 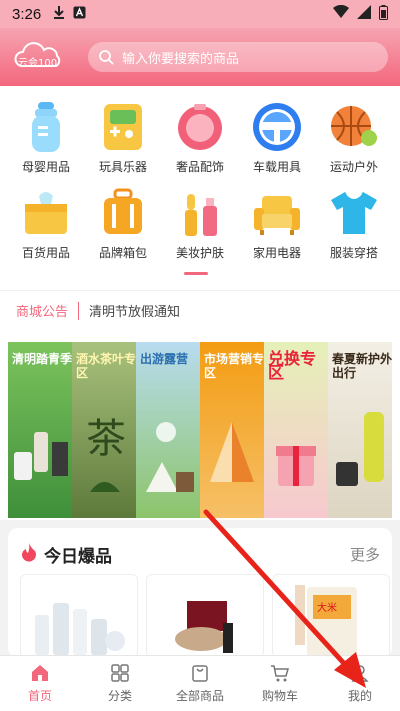 I want to click on tab-label: 首页, so click(x=39, y=696).